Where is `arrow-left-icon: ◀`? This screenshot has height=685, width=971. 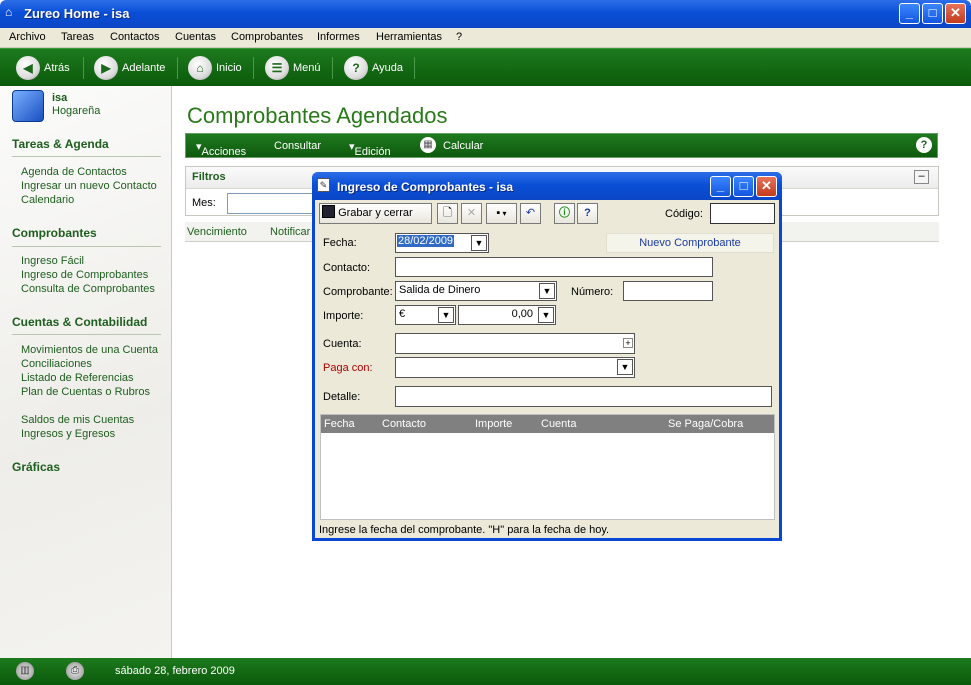
arrow-left-icon: ◀ is located at coordinates (28, 68).